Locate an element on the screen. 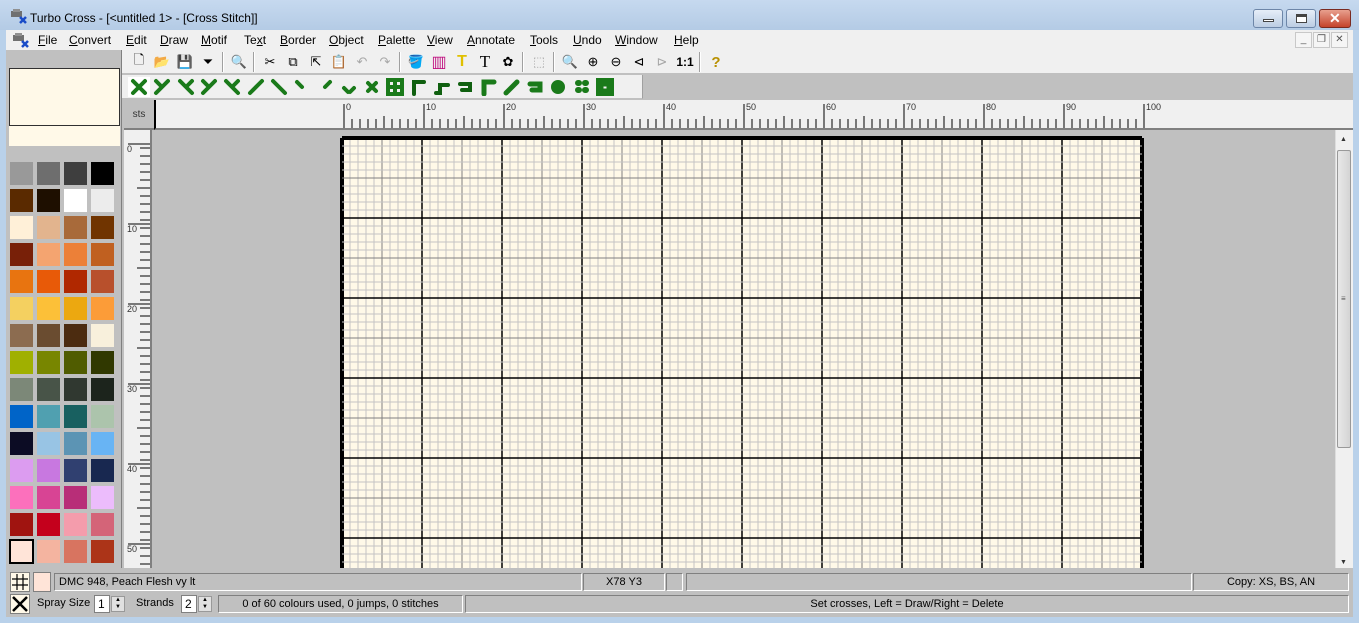 Image resolution: width=1359 pixels, height=623 pixels. minimize-button is located at coordinates (1268, 18).